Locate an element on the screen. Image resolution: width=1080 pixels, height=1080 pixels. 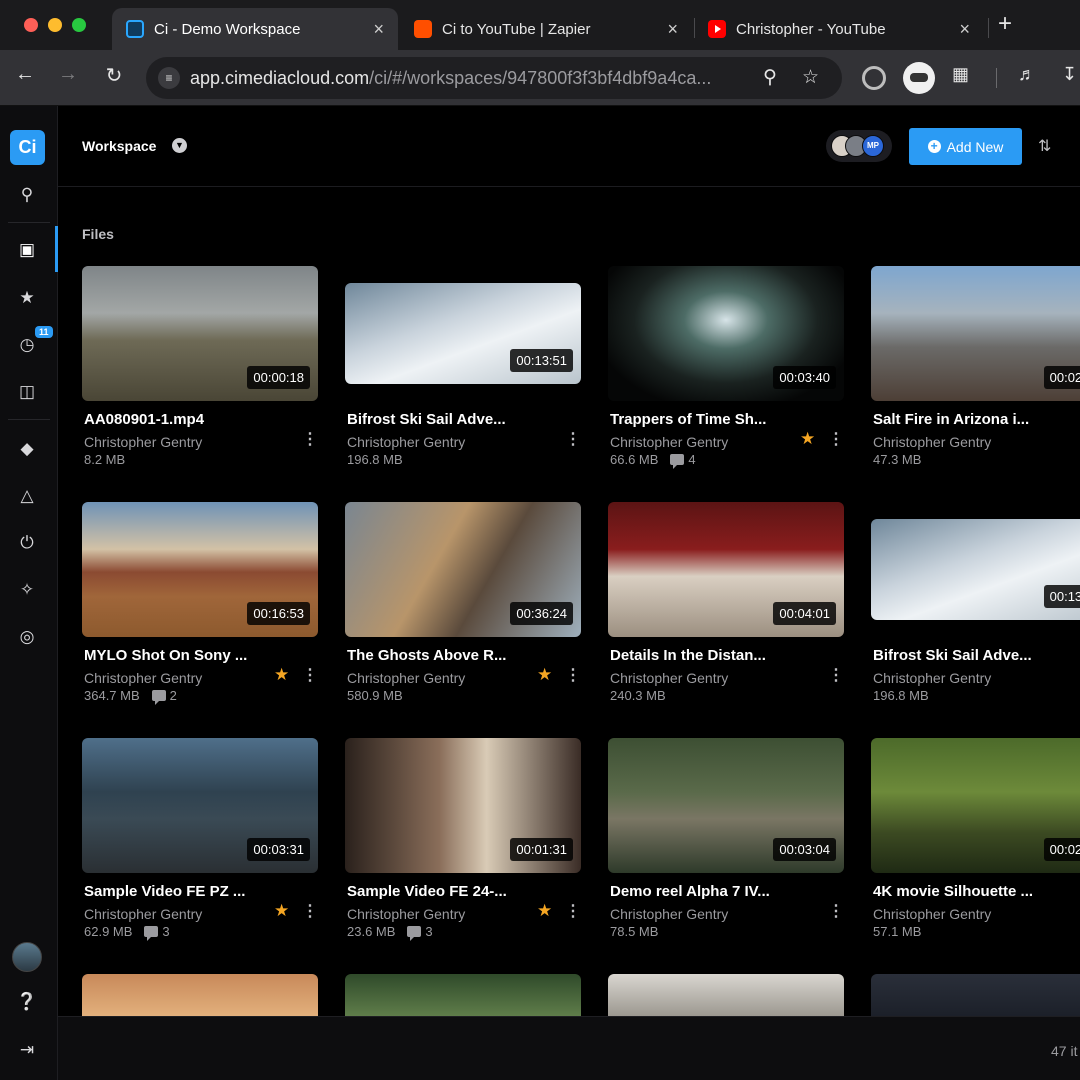
add-new-button: + Add New is located at coordinates (965, 146).